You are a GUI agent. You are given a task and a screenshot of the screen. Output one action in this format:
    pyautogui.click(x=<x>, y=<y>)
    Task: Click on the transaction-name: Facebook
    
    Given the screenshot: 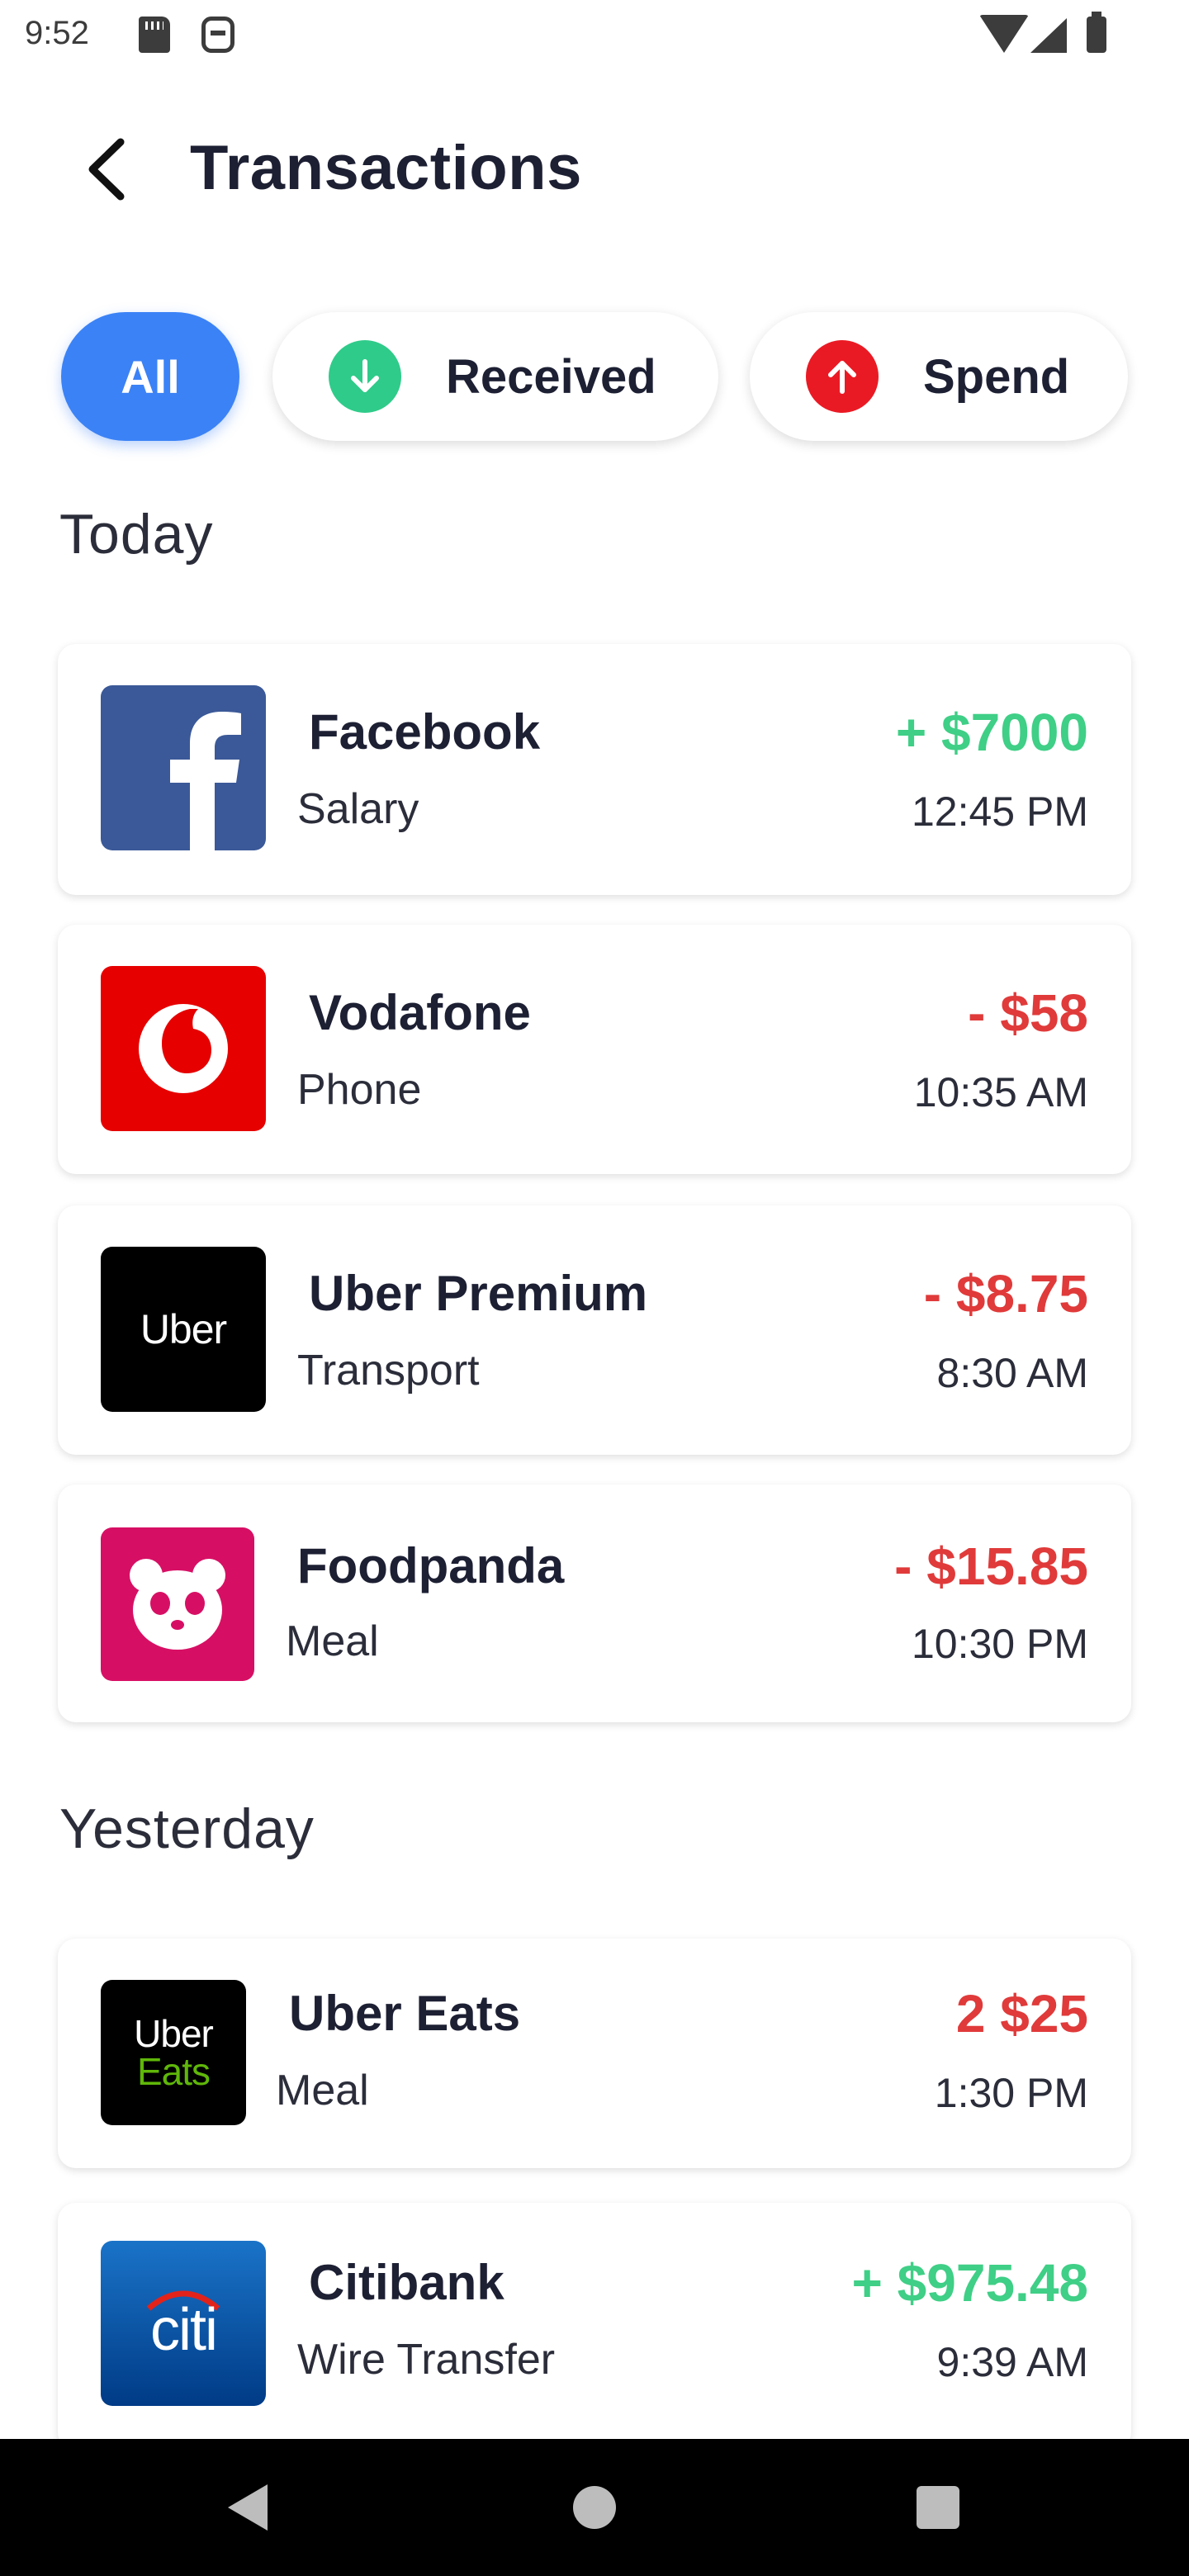 What is the action you would take?
    pyautogui.click(x=425, y=732)
    